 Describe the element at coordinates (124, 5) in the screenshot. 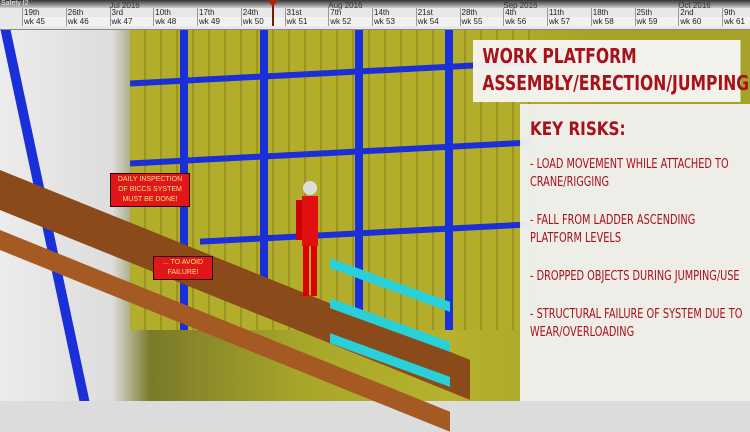

I see `timeline-month: Jul 2016` at that location.